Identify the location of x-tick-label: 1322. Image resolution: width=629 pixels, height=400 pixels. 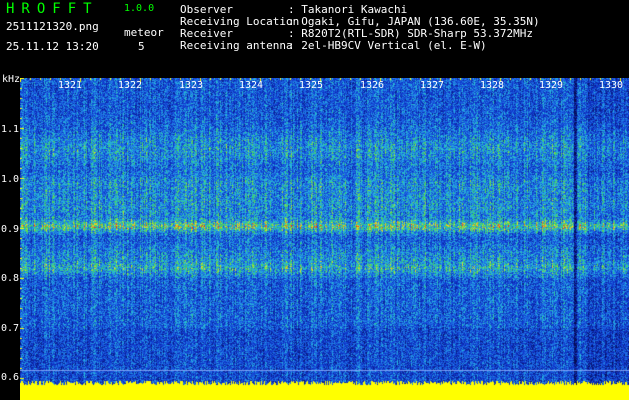
(130, 85).